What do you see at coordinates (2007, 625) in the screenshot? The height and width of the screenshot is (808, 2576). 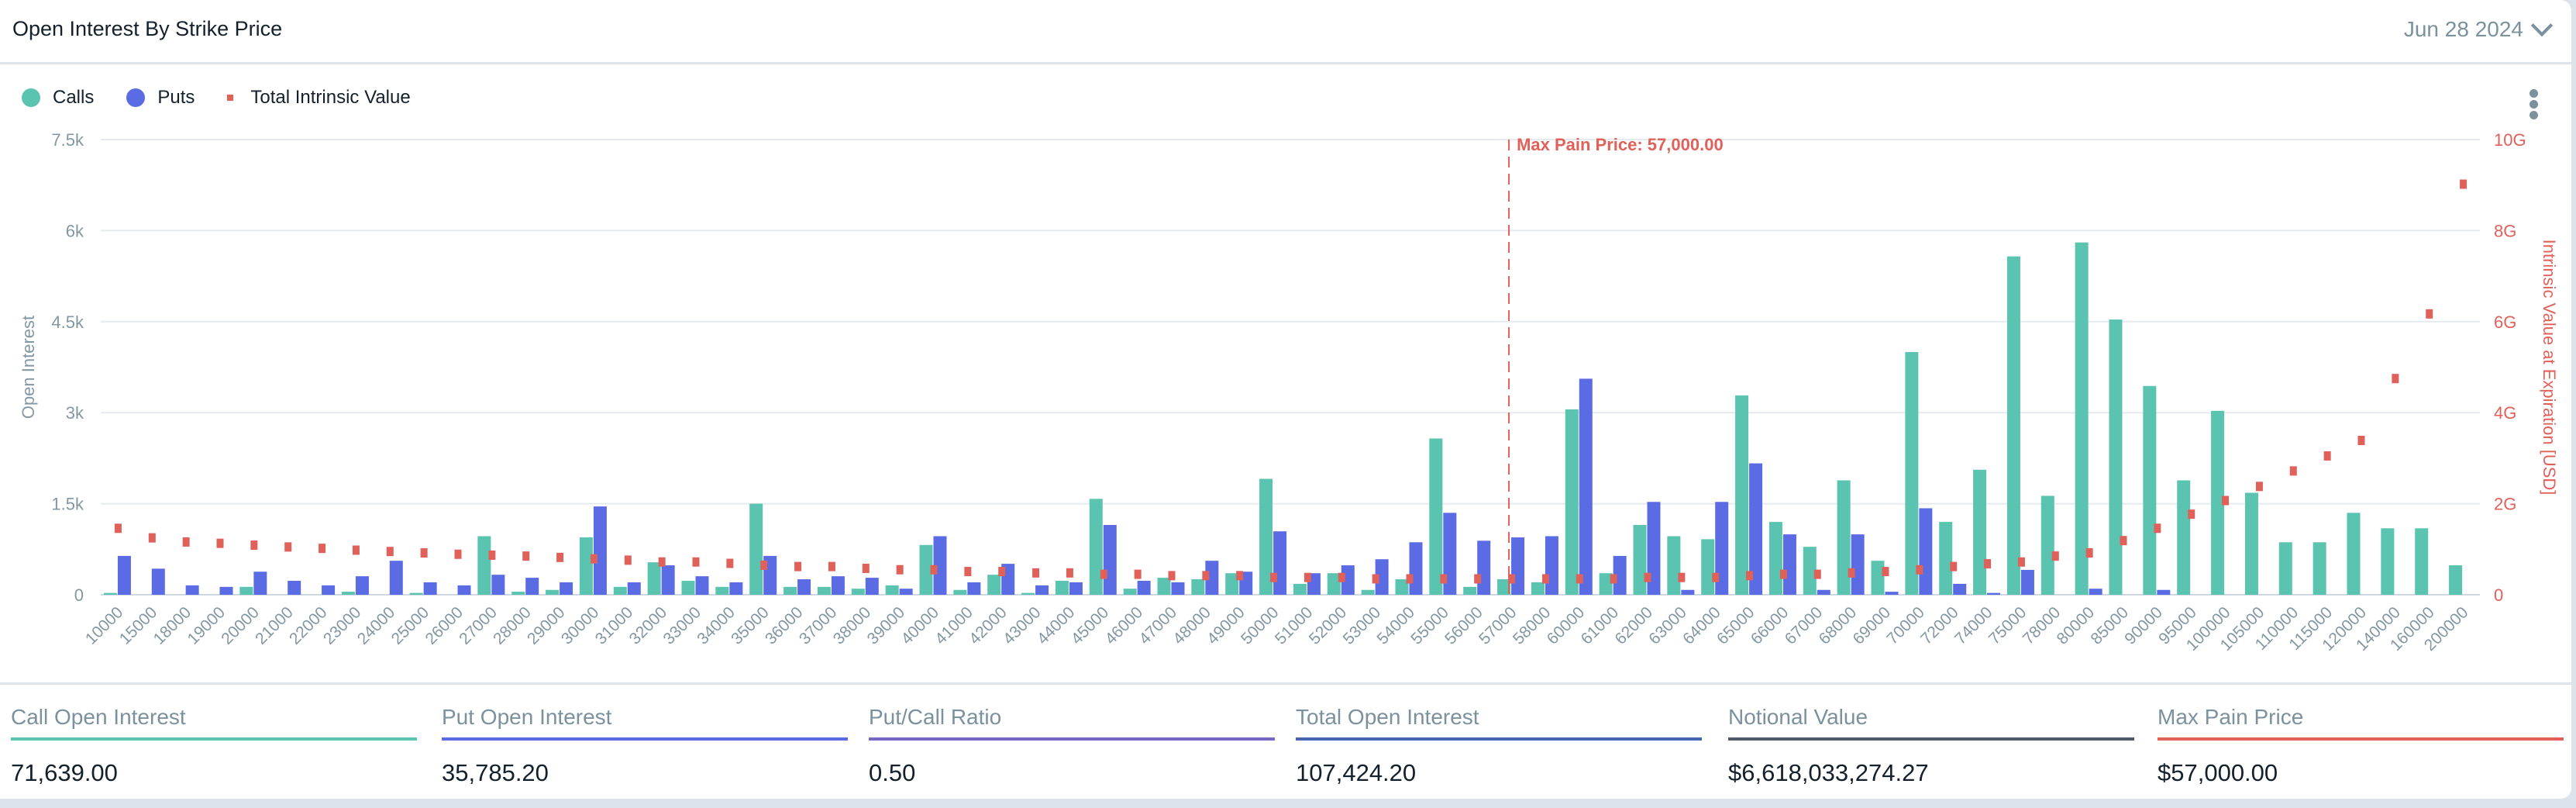 I see `x-tick-label: 75000` at bounding box center [2007, 625].